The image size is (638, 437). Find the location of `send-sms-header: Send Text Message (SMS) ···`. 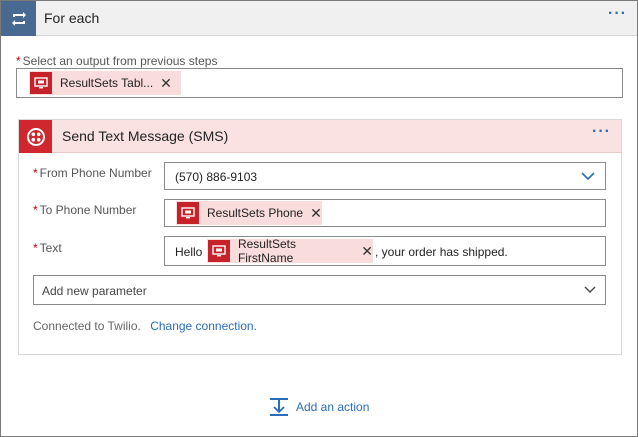

send-sms-header: Send Text Message (SMS) ··· is located at coordinates (320, 136).